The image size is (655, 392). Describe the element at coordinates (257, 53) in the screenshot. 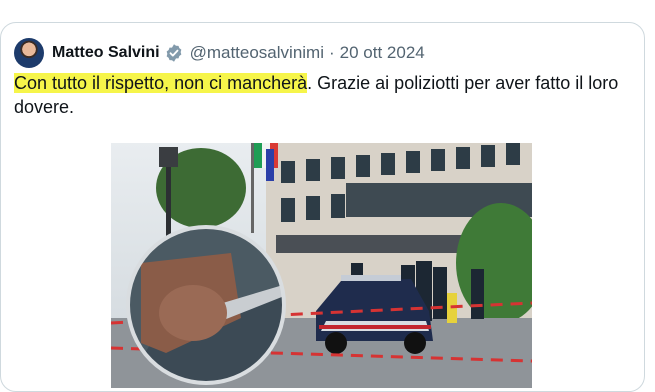

I see `author-handle: @matteosalvinimi` at that location.